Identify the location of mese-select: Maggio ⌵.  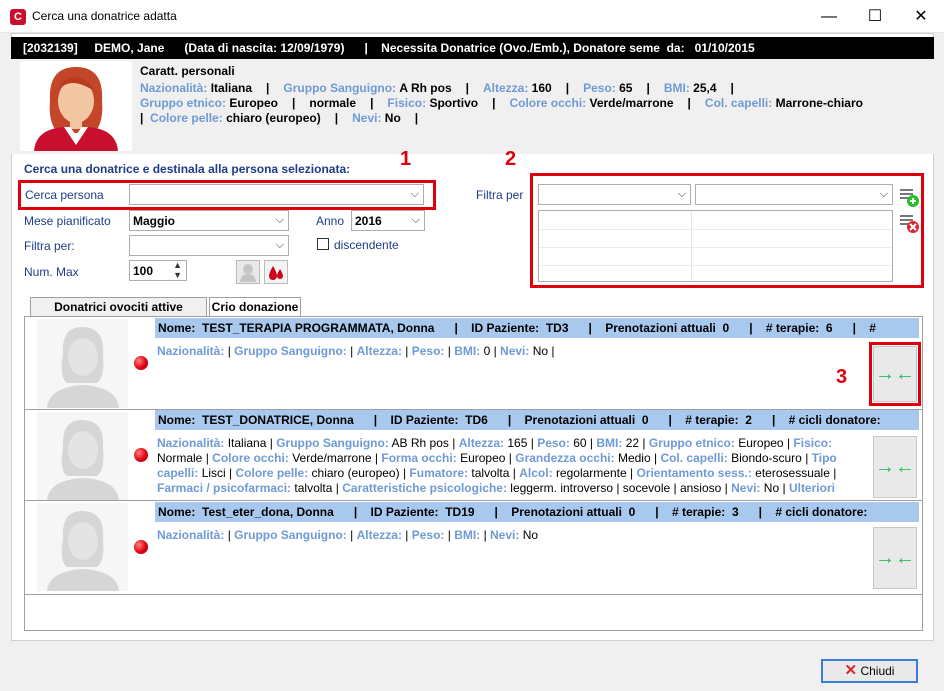
(209, 220).